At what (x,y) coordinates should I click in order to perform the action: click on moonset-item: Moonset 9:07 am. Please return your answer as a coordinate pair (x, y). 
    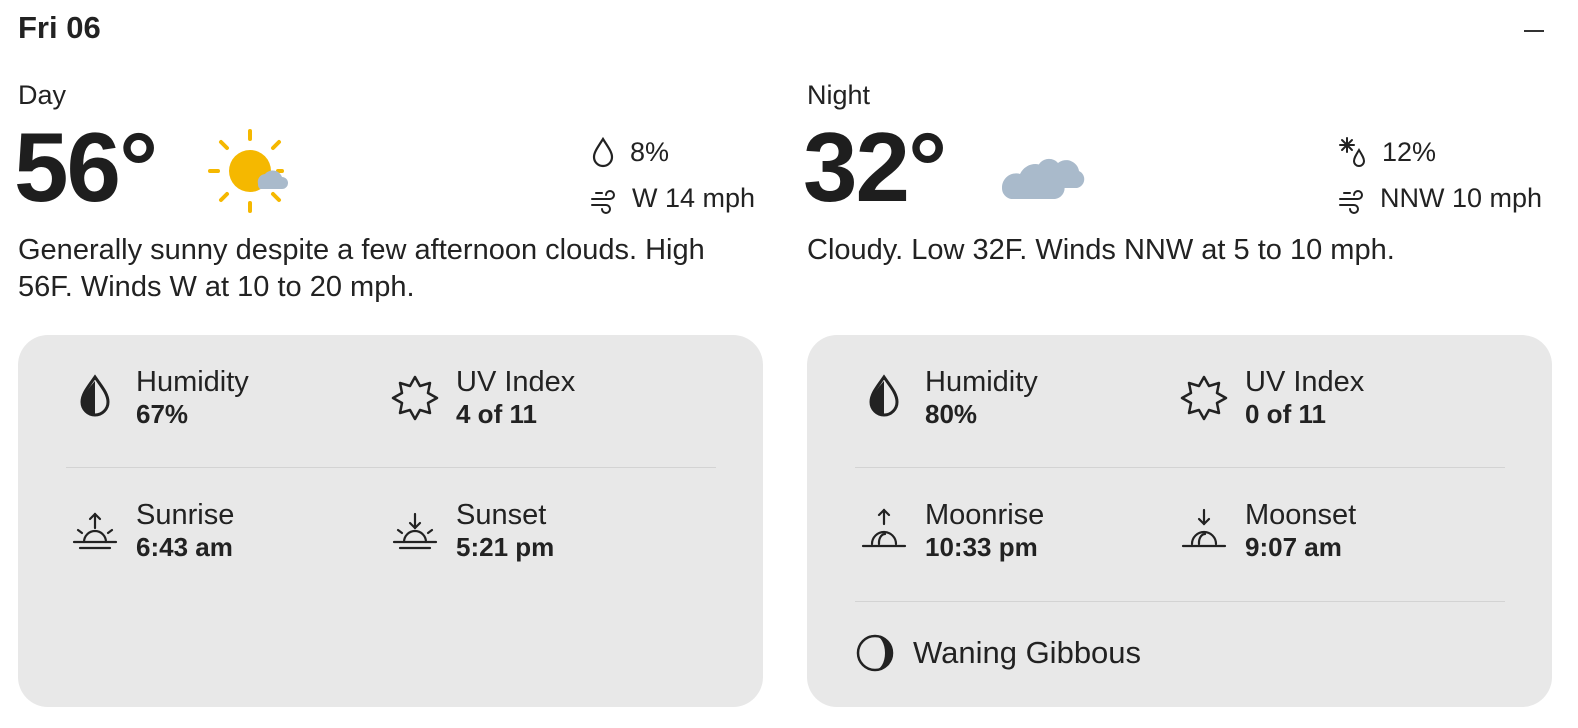
    Looking at the image, I should click on (1267, 530).